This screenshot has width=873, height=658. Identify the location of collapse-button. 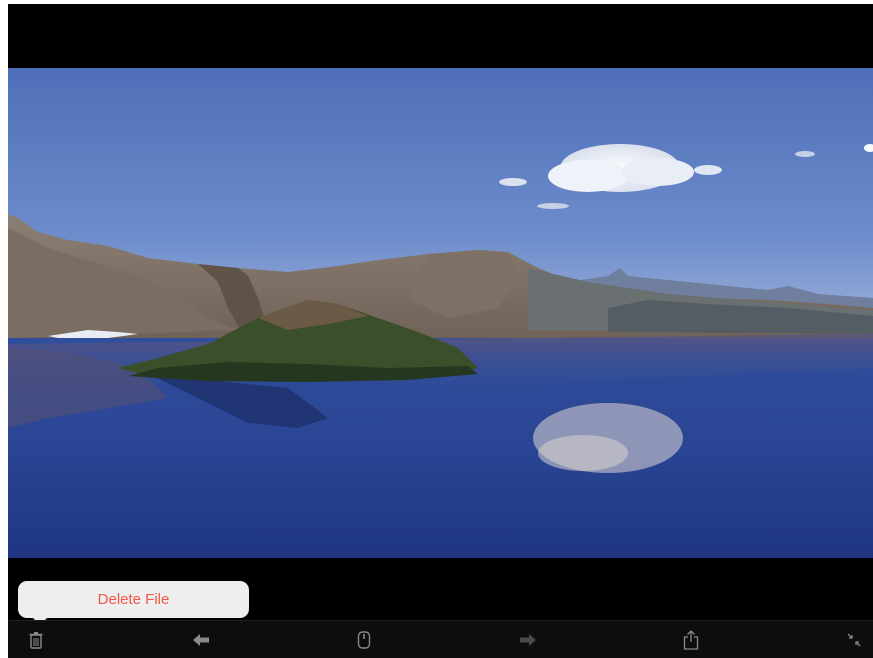
(854, 640).